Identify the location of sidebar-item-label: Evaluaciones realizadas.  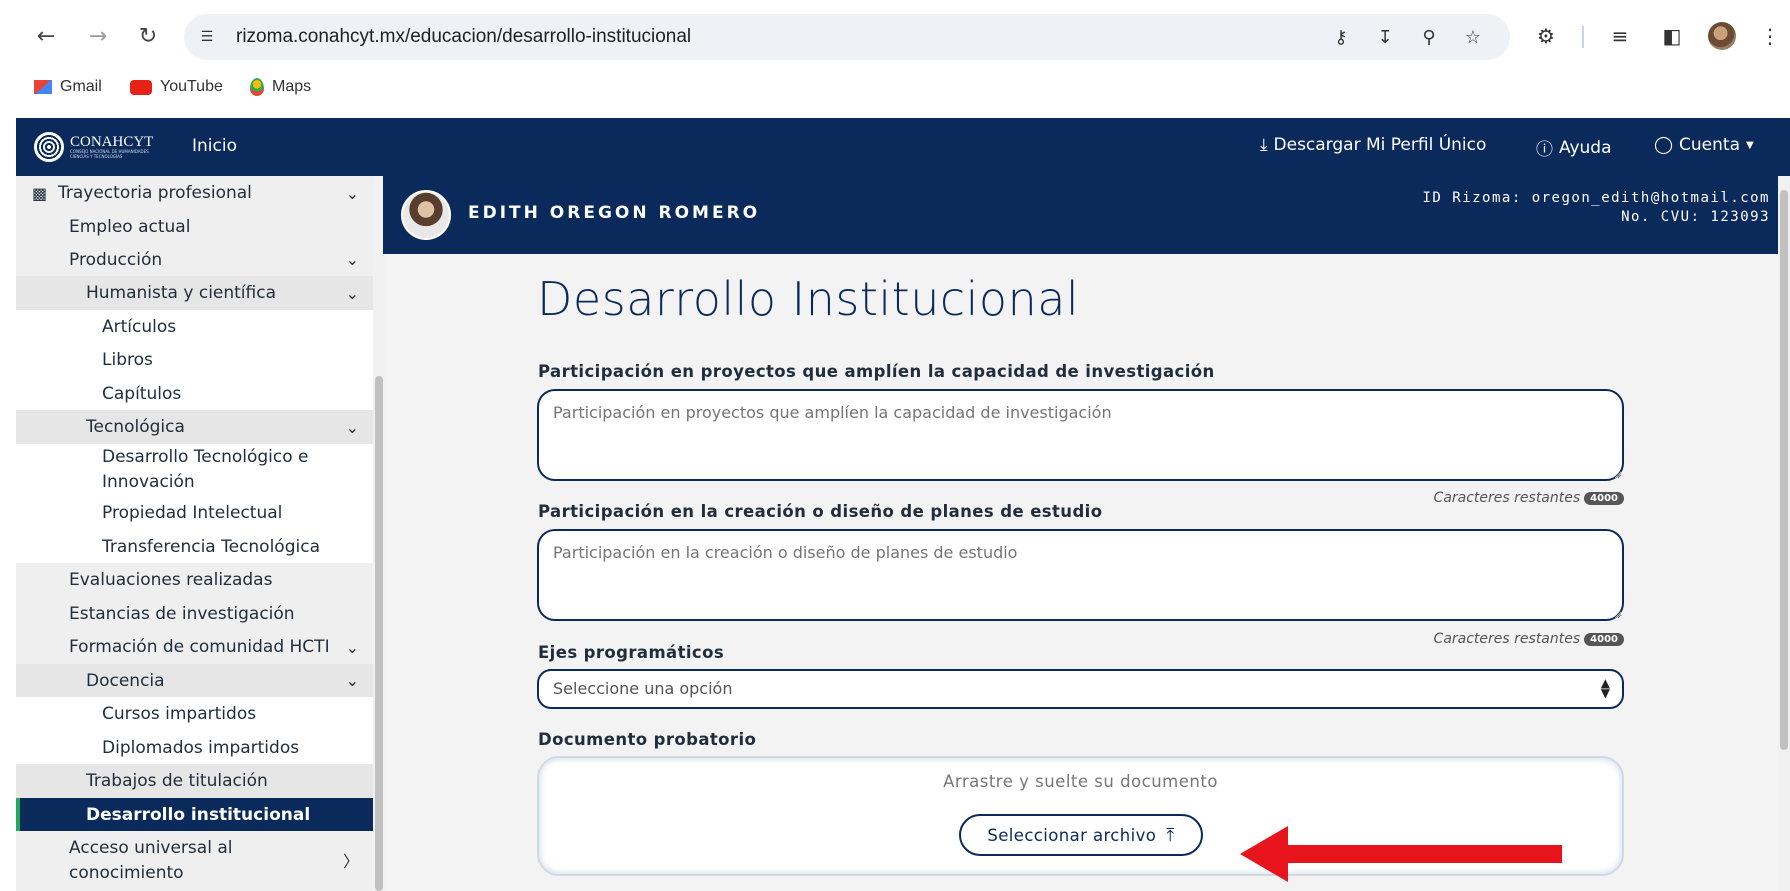
(171, 580).